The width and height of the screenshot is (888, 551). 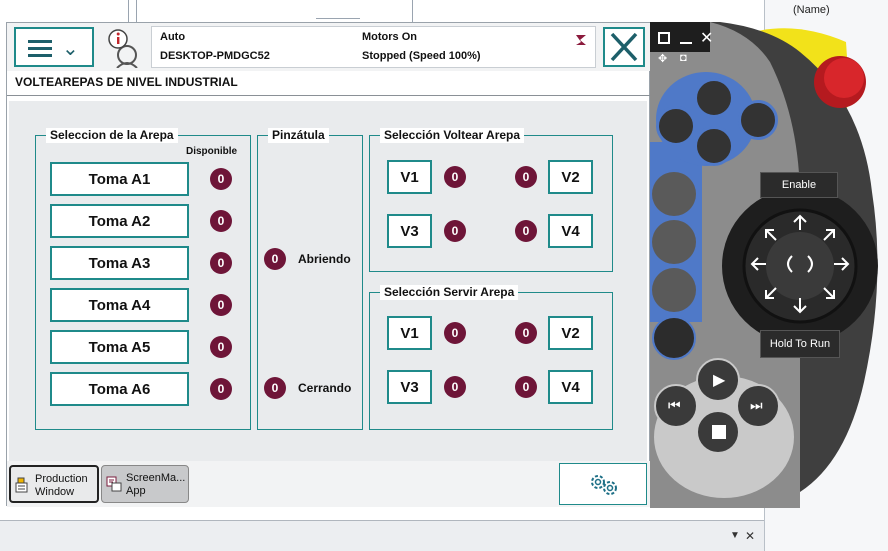 What do you see at coordinates (61, 479) in the screenshot?
I see `production-label-line1: Production` at bounding box center [61, 479].